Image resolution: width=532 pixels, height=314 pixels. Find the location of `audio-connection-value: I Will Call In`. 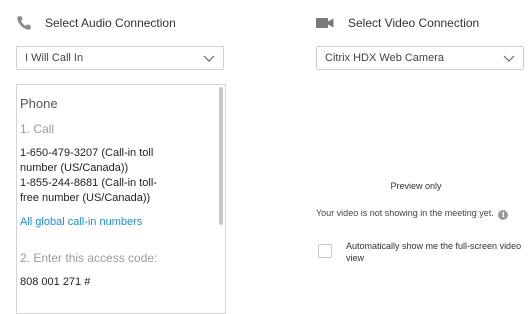

audio-connection-value: I Will Call In is located at coordinates (54, 58).